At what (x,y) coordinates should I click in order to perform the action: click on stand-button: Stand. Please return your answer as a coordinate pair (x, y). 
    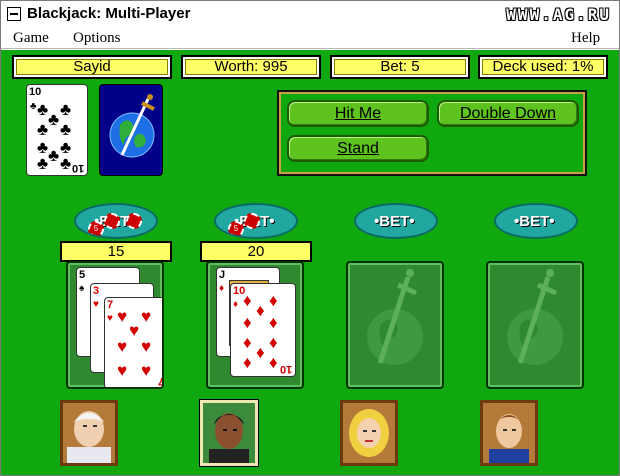
    Looking at the image, I should click on (358, 148).